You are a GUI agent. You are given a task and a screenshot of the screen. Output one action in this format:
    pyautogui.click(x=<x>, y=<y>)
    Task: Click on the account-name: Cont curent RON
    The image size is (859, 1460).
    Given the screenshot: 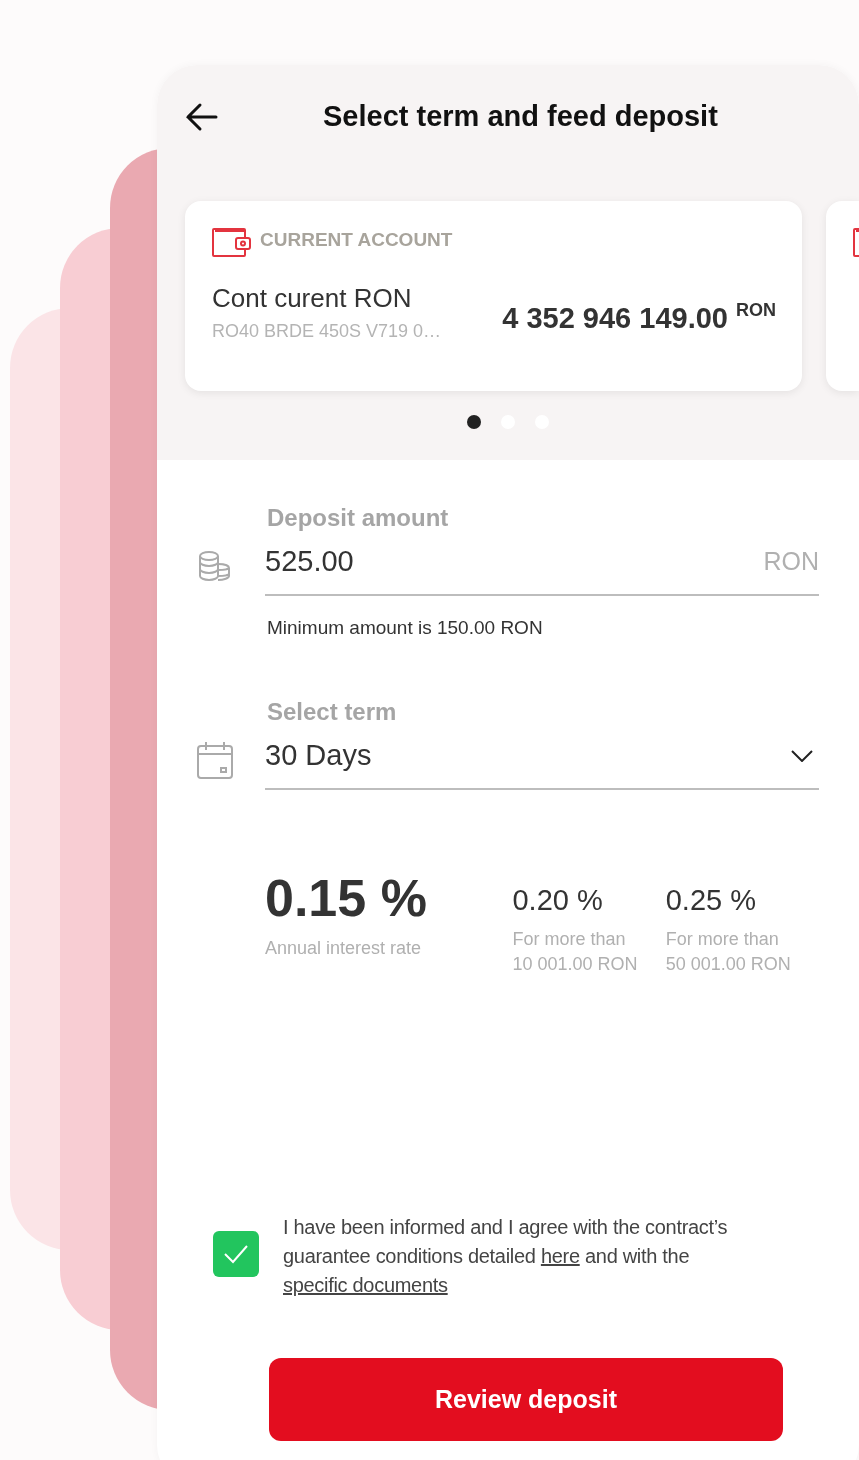 What is the action you would take?
    pyautogui.click(x=312, y=298)
    